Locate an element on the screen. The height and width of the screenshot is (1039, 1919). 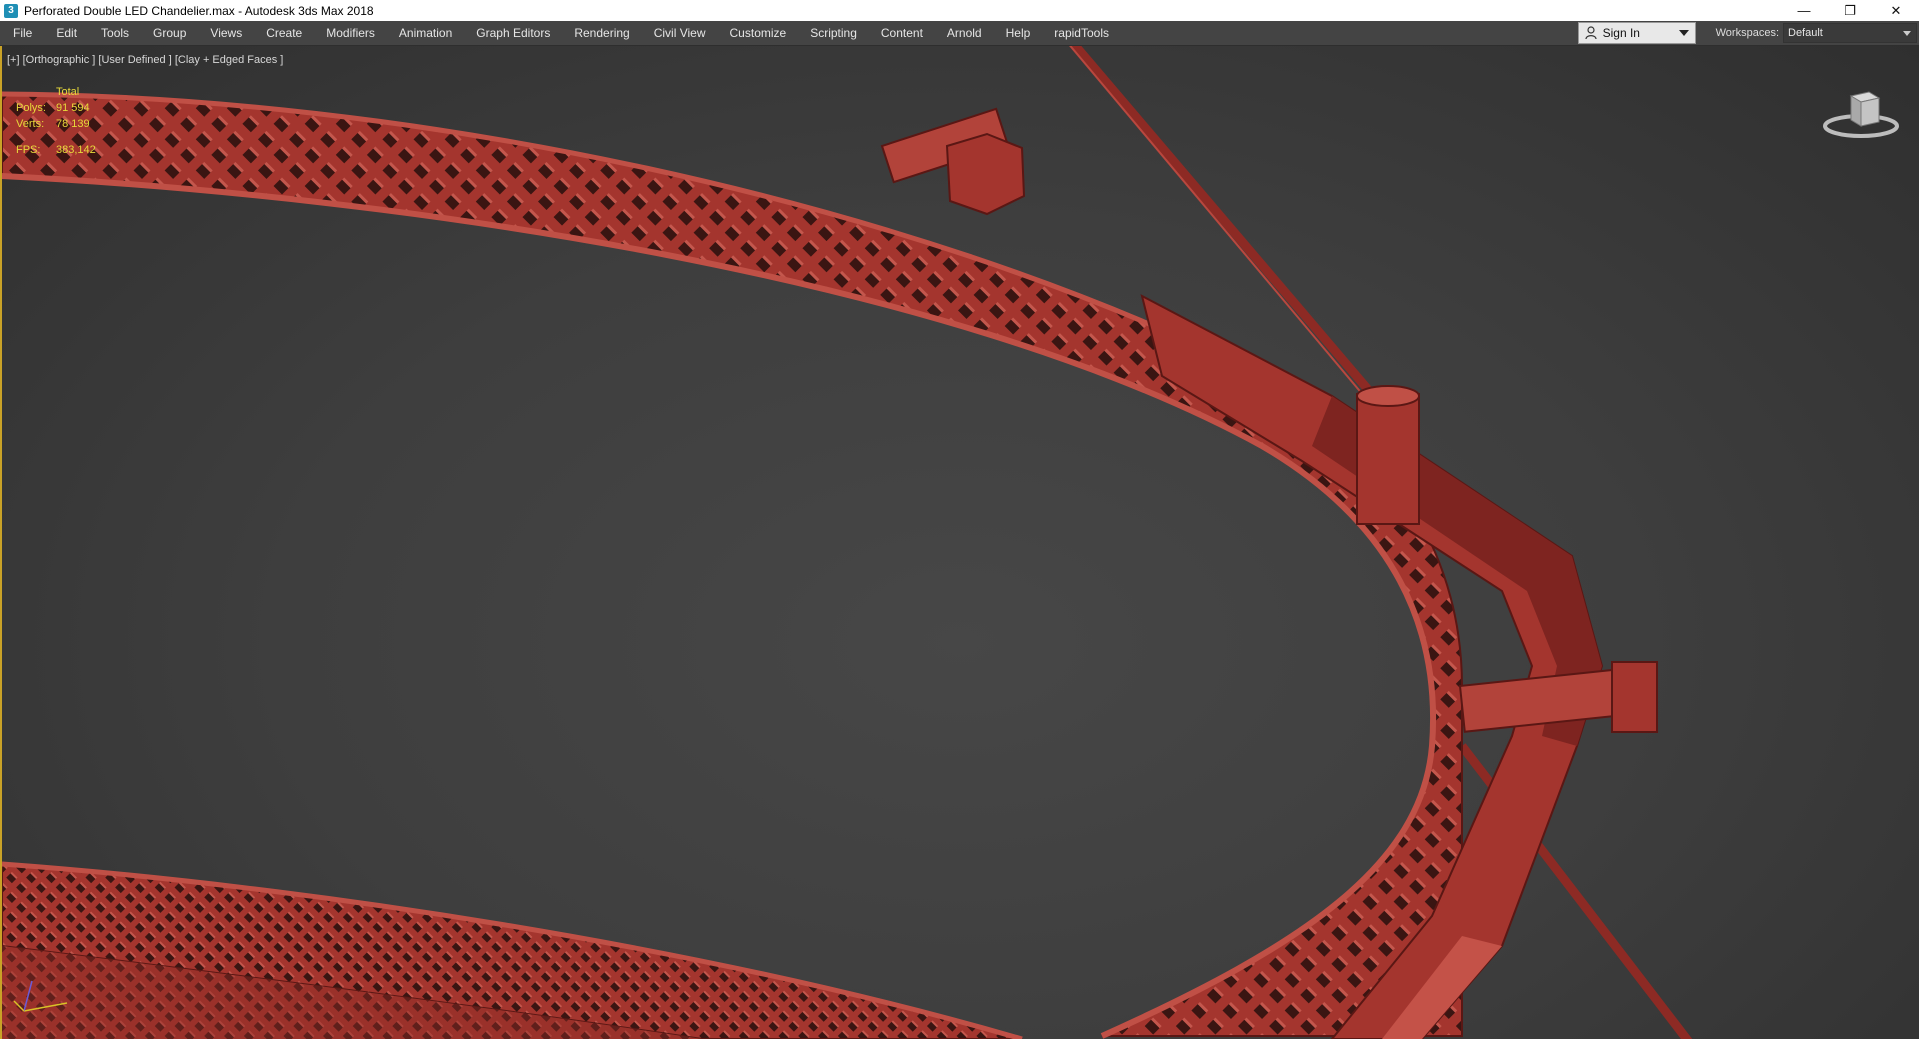
fps-label: FPS: is located at coordinates (28, 150).